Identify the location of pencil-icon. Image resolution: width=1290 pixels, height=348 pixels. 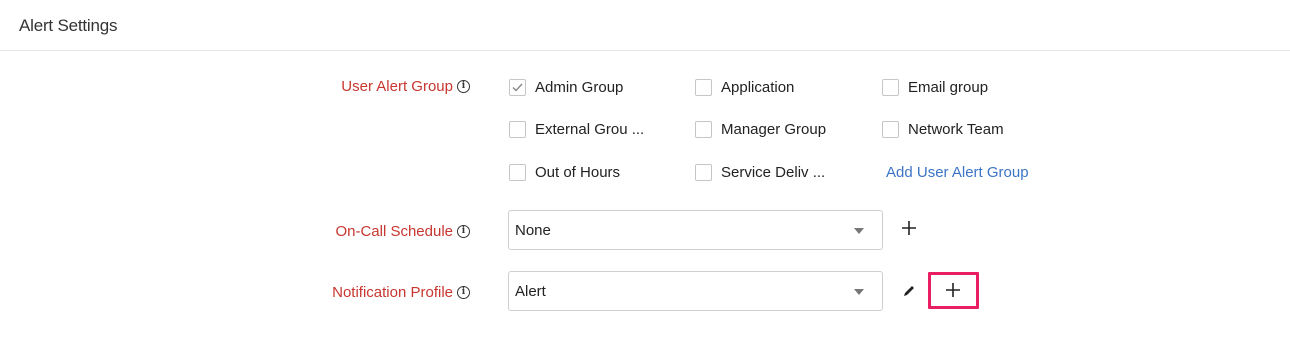
(909, 291).